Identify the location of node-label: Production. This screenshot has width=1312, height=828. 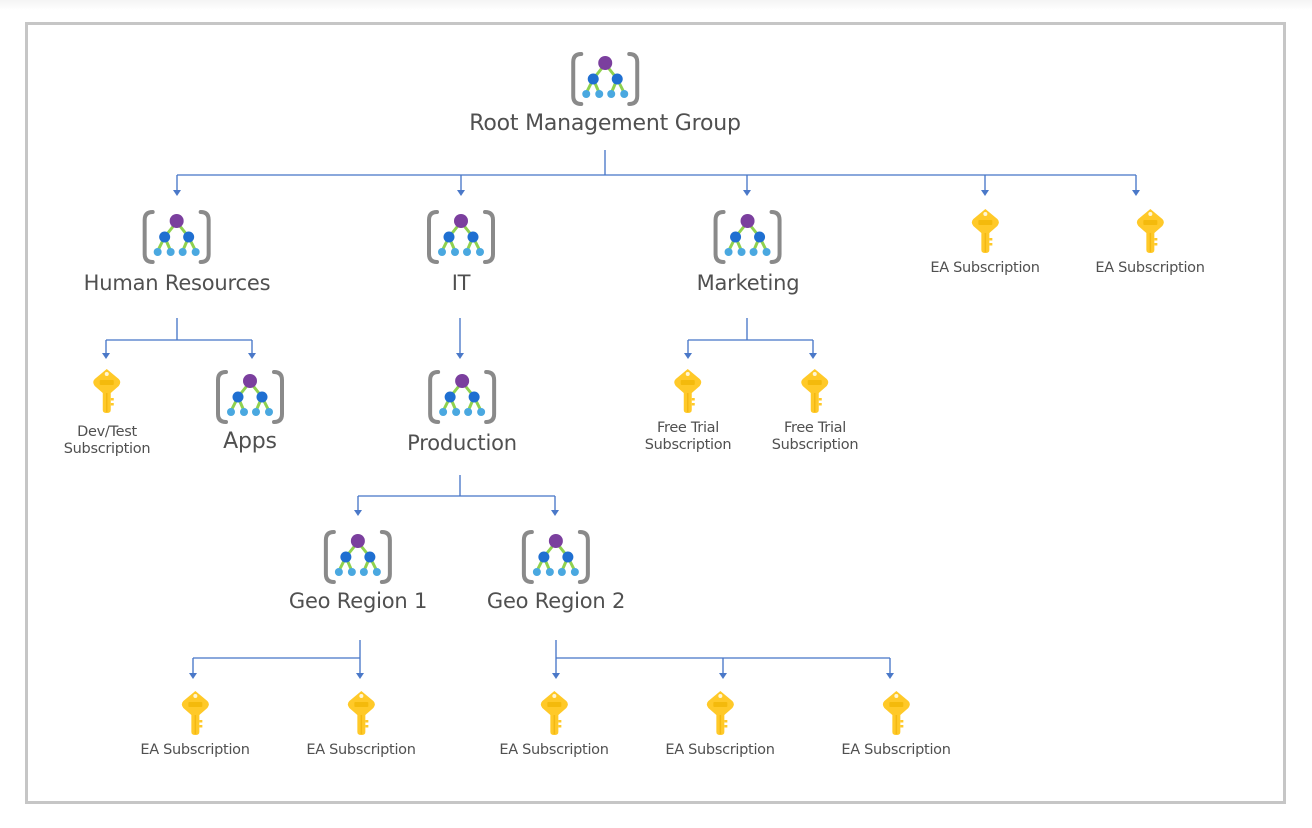
(462, 443).